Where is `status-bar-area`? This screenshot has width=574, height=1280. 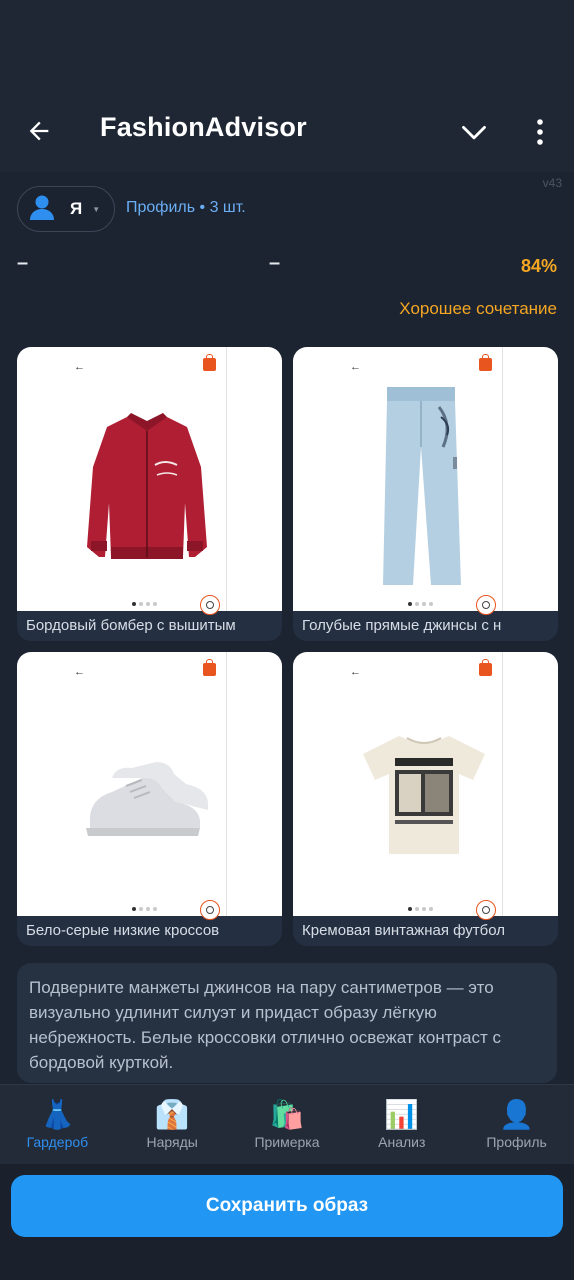 status-bar-area is located at coordinates (287, 44).